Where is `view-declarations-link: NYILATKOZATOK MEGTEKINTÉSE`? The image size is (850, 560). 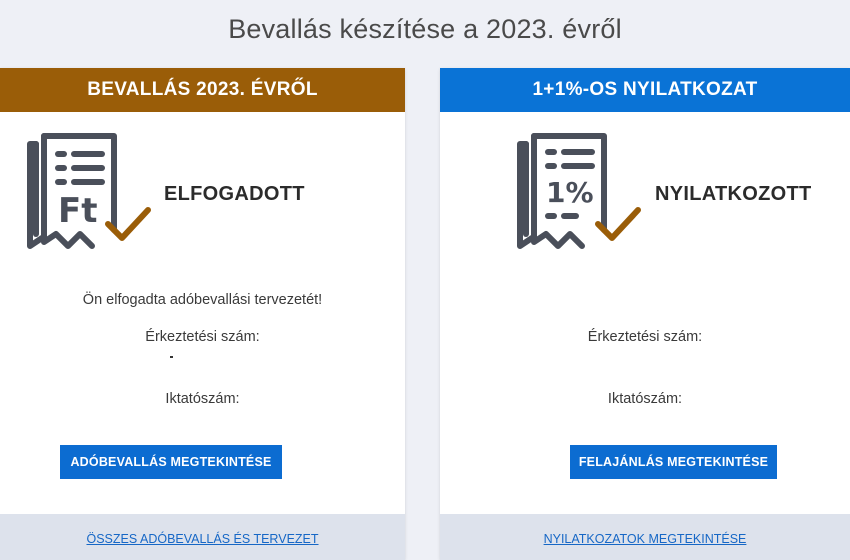
view-declarations-link: NYILATKOZATOK MEGTEKINTÉSE is located at coordinates (645, 539).